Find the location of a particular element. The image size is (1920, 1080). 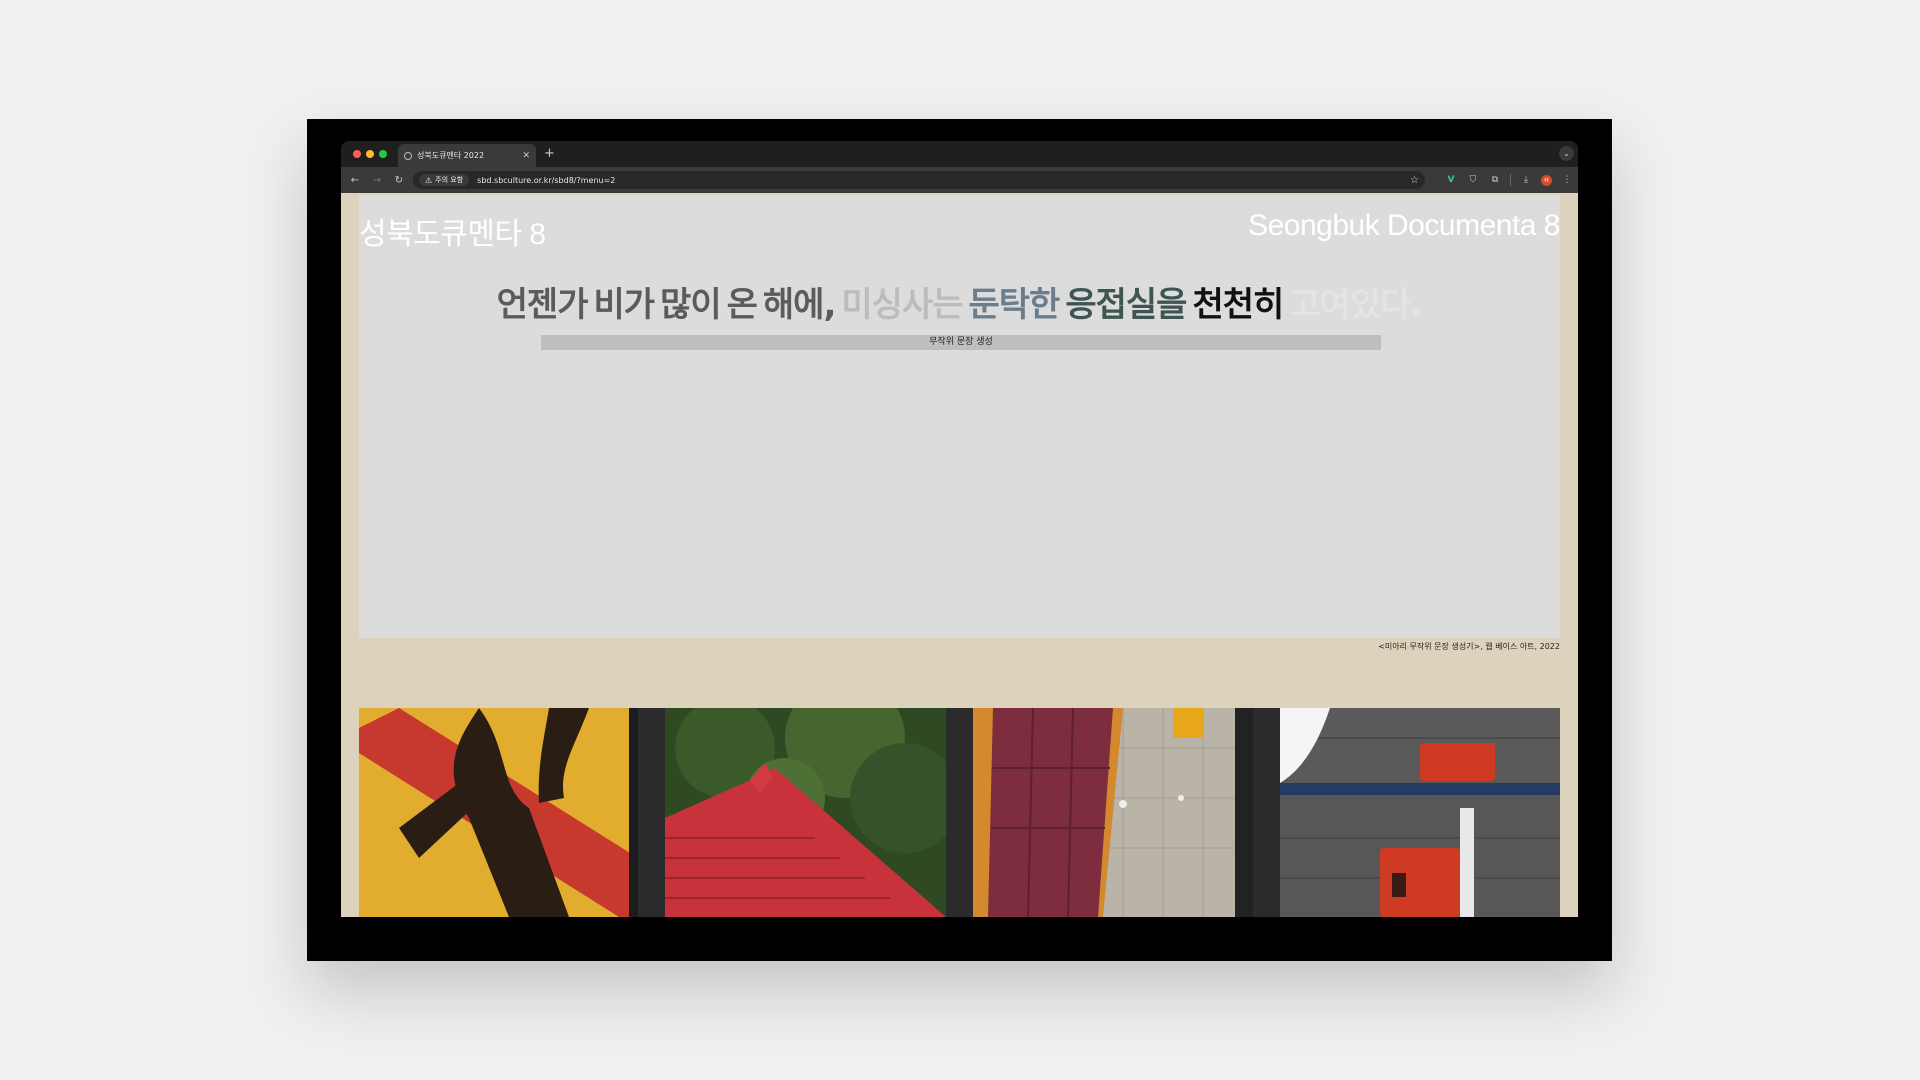

tab-title: 성북도큐멘타 2022 is located at coordinates (451, 155).